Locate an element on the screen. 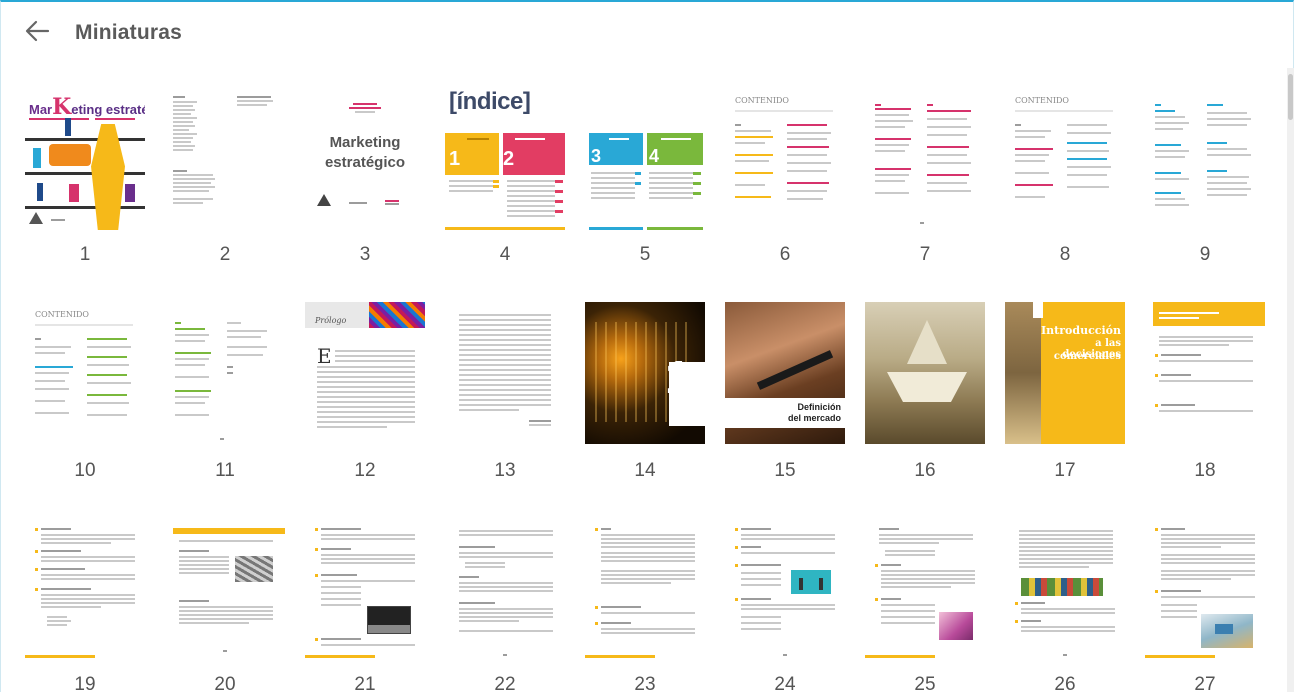 The width and height of the screenshot is (1294, 692). drop-cap: E is located at coordinates (324, 356).